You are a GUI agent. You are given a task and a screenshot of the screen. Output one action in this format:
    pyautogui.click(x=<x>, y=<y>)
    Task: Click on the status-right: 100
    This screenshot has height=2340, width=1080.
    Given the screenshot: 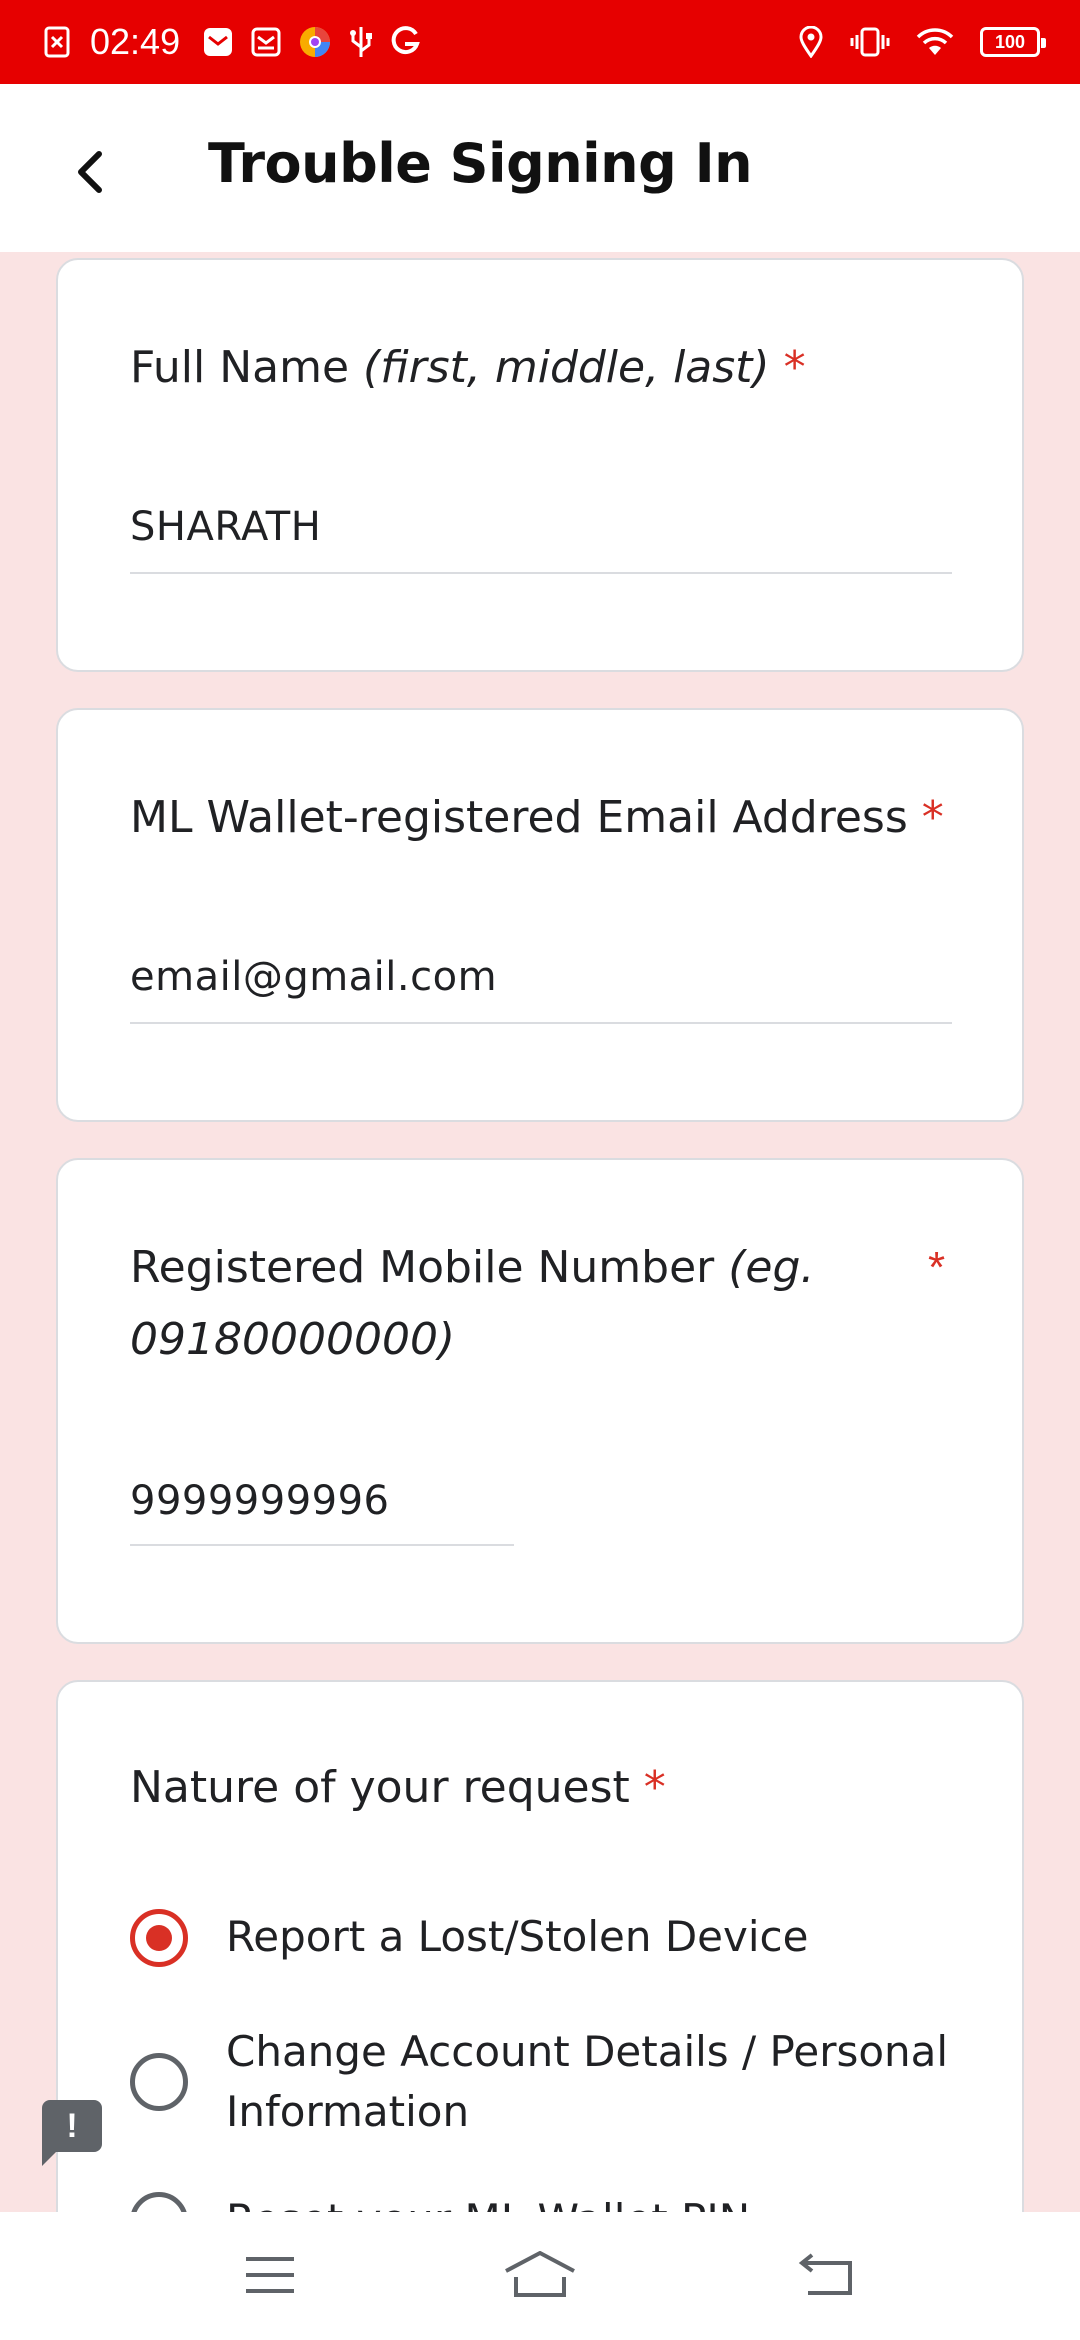 What is the action you would take?
    pyautogui.click(x=922, y=42)
    